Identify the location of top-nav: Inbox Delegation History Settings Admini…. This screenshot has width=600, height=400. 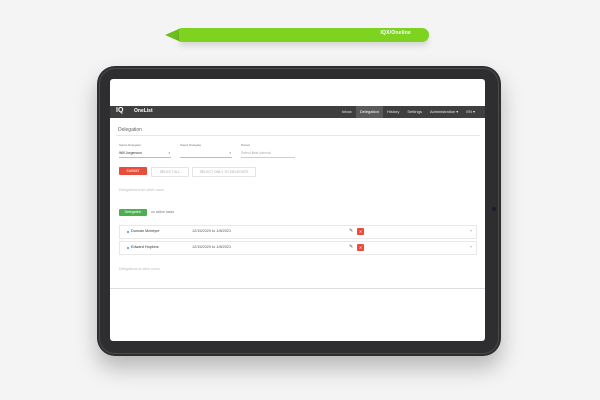
(408, 112).